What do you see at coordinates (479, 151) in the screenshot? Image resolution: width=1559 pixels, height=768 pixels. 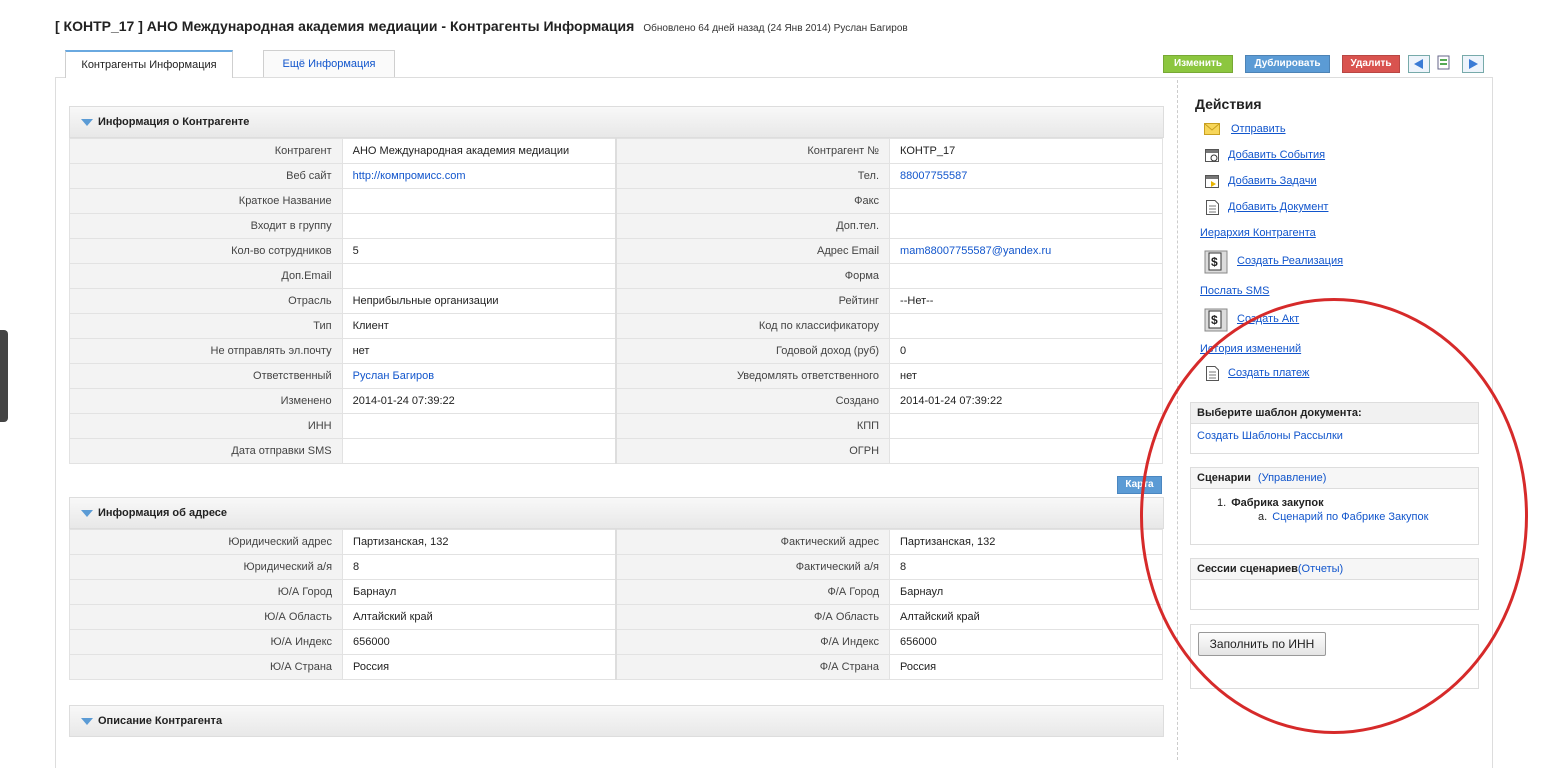 I see `field-value: АНО Международная академия медиации` at bounding box center [479, 151].